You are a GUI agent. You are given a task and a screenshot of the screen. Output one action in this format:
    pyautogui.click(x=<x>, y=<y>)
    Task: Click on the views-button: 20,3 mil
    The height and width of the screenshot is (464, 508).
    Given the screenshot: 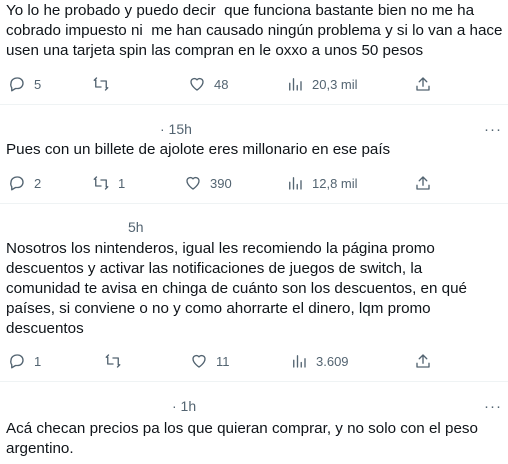 What is the action you would take?
    pyautogui.click(x=322, y=84)
    